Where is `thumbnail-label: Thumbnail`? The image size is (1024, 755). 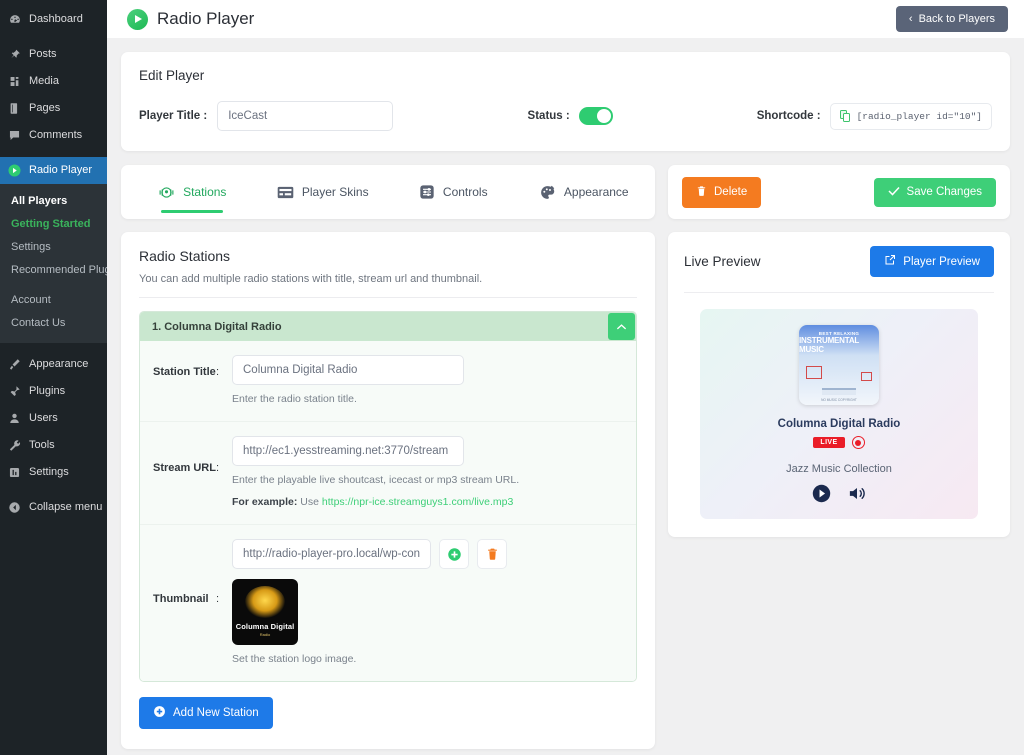
thumbnail-label: Thumbnail is located at coordinates (181, 599).